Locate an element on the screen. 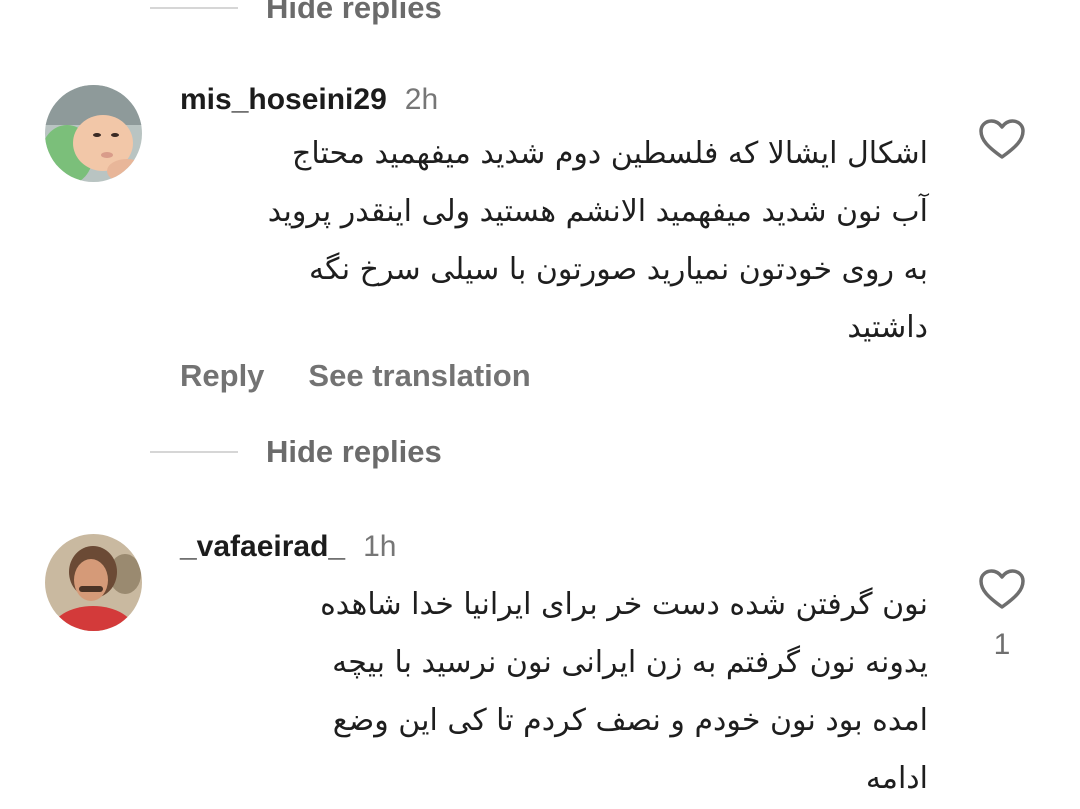 This screenshot has width=1080, height=809. like-count: 1 is located at coordinates (1002, 644).